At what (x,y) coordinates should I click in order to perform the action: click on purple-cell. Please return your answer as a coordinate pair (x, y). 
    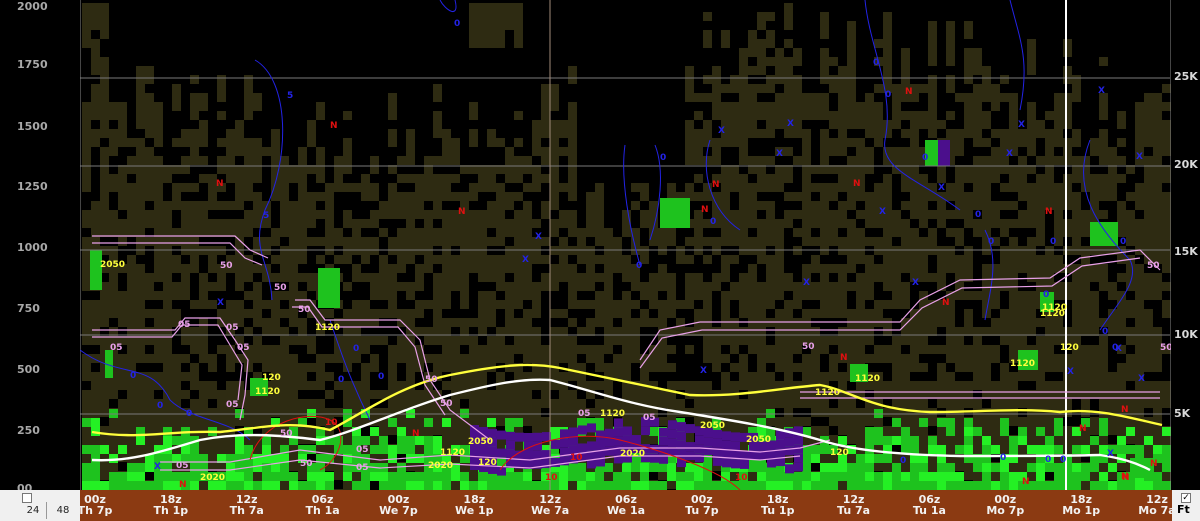
    Looking at the image, I should click on (573, 441).